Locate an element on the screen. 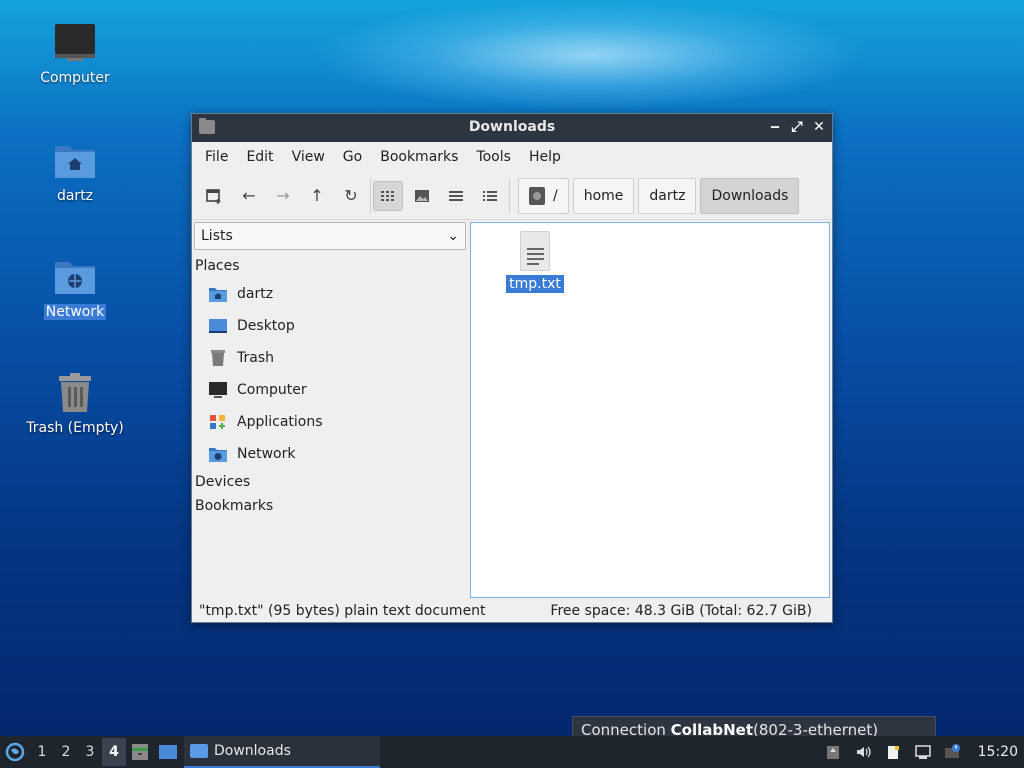 The height and width of the screenshot is (768, 1024). task-label: Downloads is located at coordinates (252, 751).